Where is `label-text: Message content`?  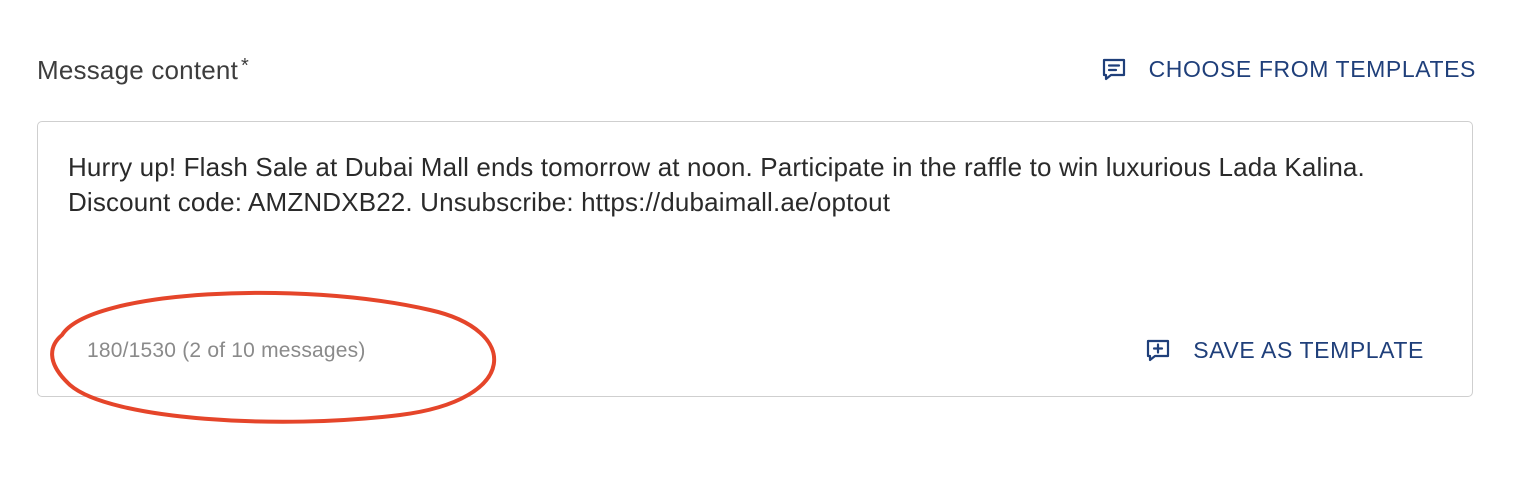 label-text: Message content is located at coordinates (138, 70).